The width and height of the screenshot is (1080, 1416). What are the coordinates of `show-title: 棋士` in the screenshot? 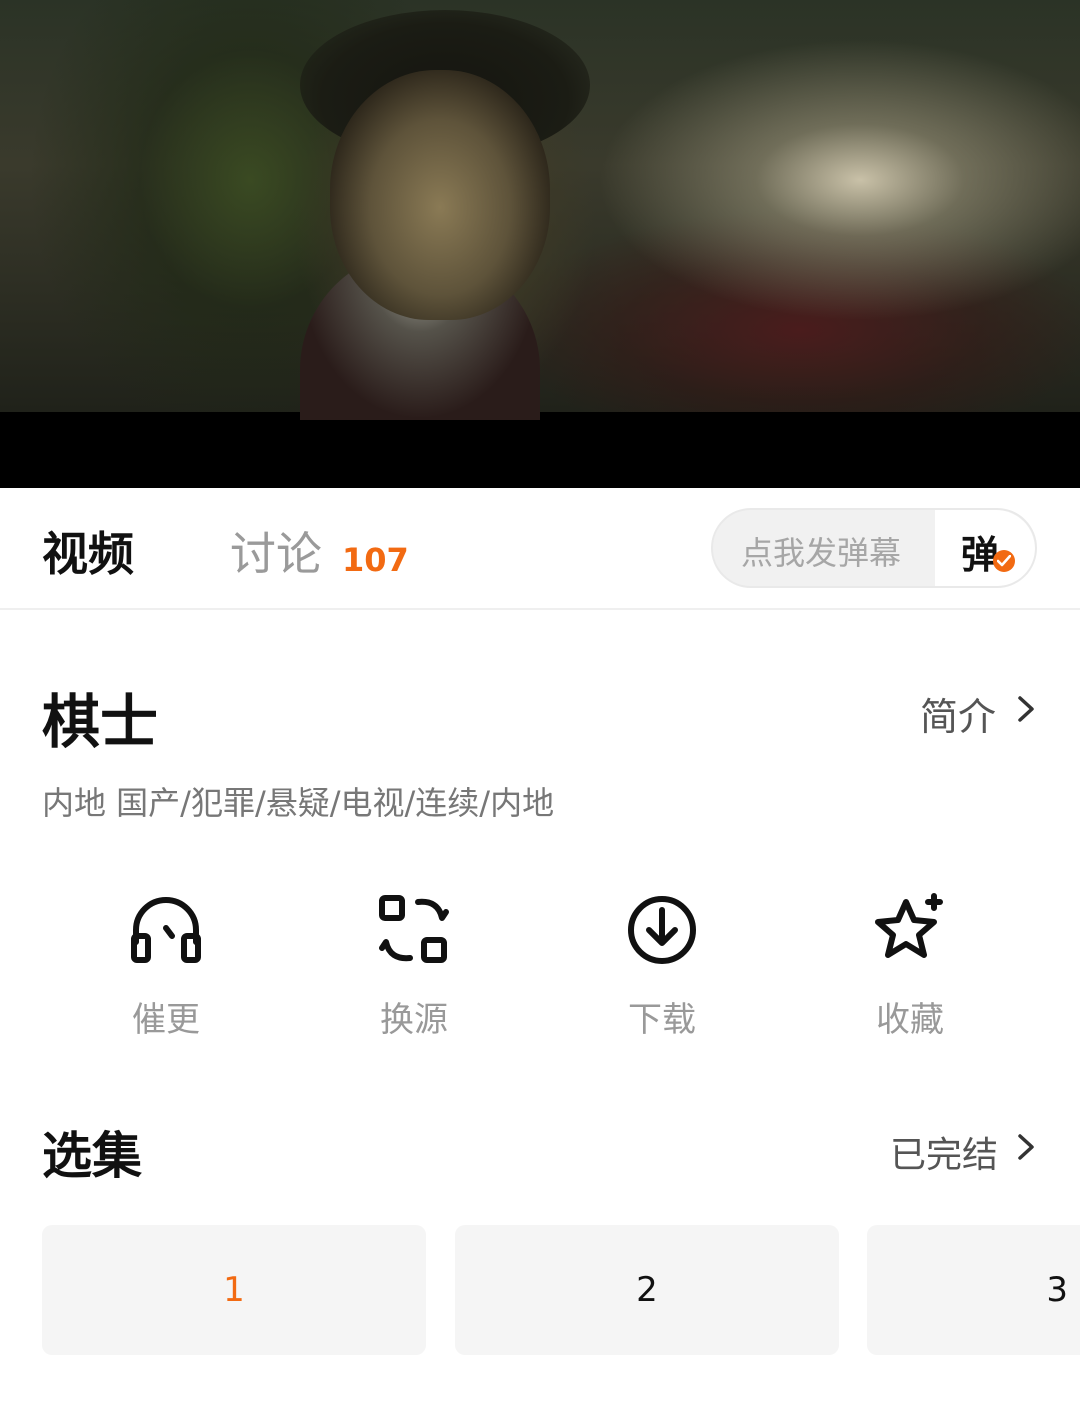 It's located at (100, 722).